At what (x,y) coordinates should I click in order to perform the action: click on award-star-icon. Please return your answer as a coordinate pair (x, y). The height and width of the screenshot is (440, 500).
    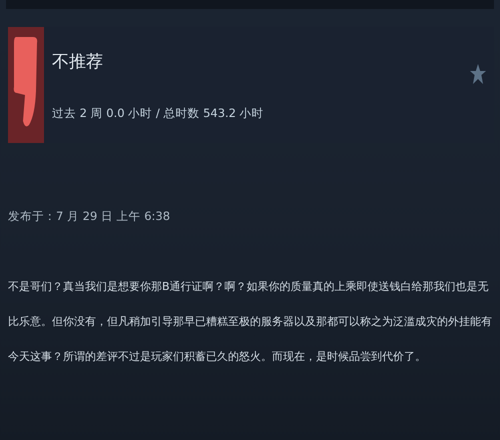
    Looking at the image, I should click on (478, 74).